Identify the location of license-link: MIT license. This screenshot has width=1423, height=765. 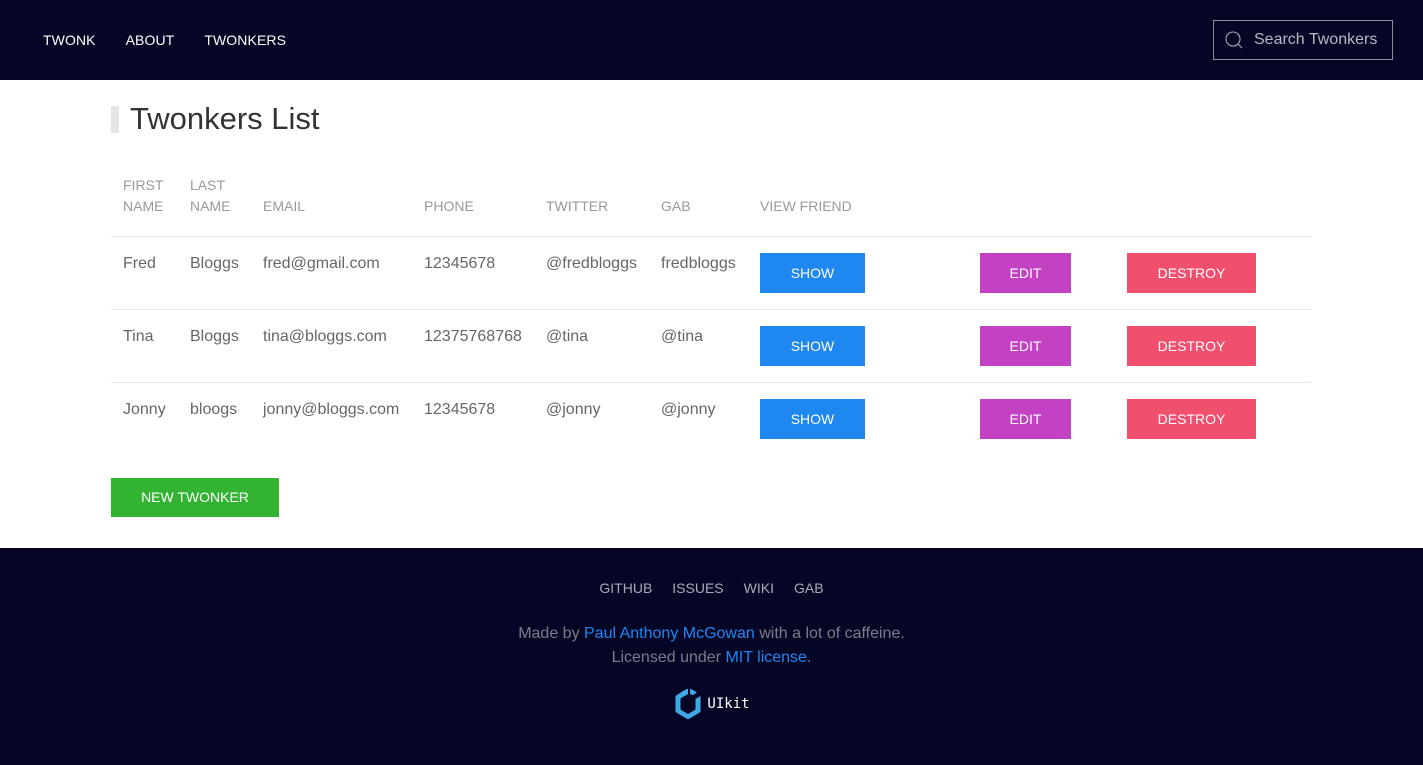
(766, 657).